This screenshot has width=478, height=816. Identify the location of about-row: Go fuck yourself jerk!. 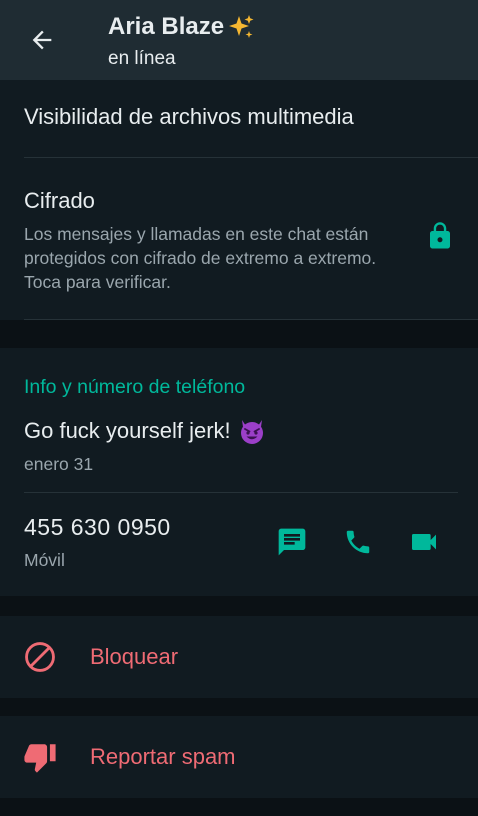
(145, 431).